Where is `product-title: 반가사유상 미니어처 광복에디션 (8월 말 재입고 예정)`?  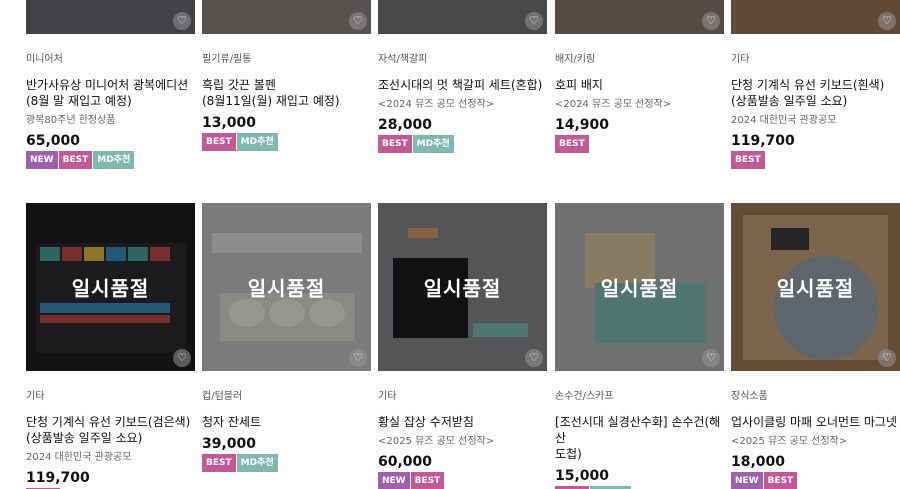
product-title: 반가사유상 미니어처 광복에디션 (8월 말 재입고 예정) is located at coordinates (110, 93).